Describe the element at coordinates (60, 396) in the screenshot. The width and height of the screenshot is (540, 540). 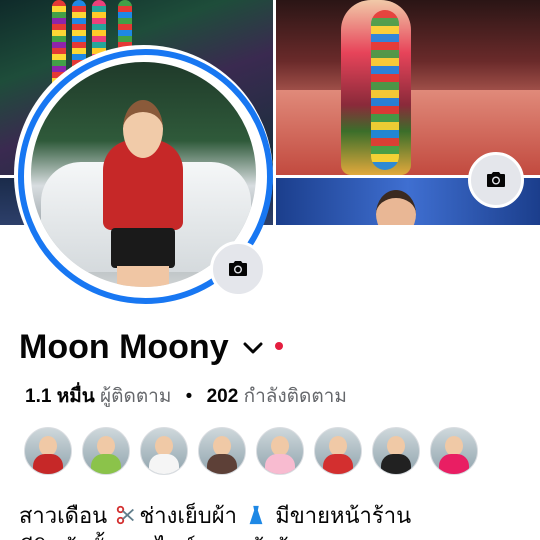
I see `followers-count: 1.1 หมื่น` at that location.